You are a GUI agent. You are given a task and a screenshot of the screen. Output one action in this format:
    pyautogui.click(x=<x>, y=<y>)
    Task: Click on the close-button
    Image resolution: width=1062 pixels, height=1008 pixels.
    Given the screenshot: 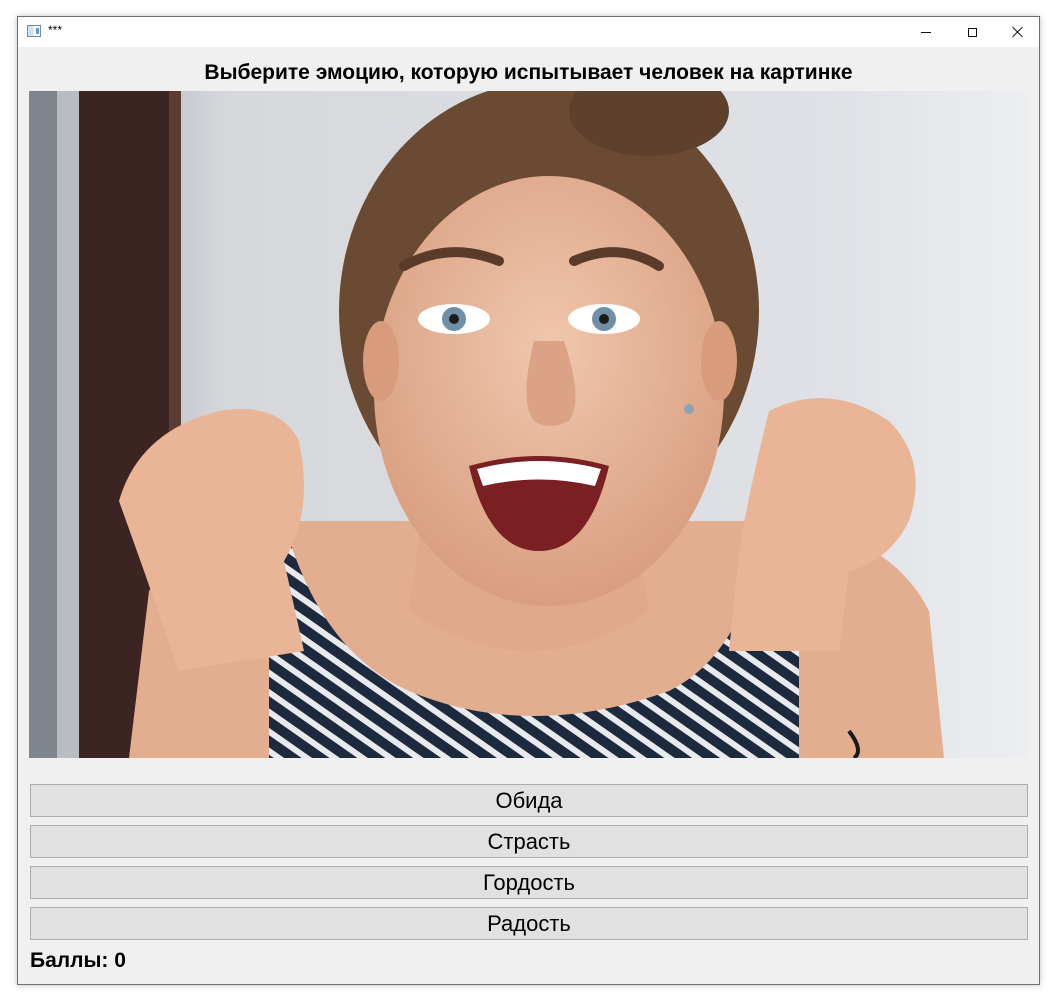 What is the action you would take?
    pyautogui.click(x=1018, y=32)
    